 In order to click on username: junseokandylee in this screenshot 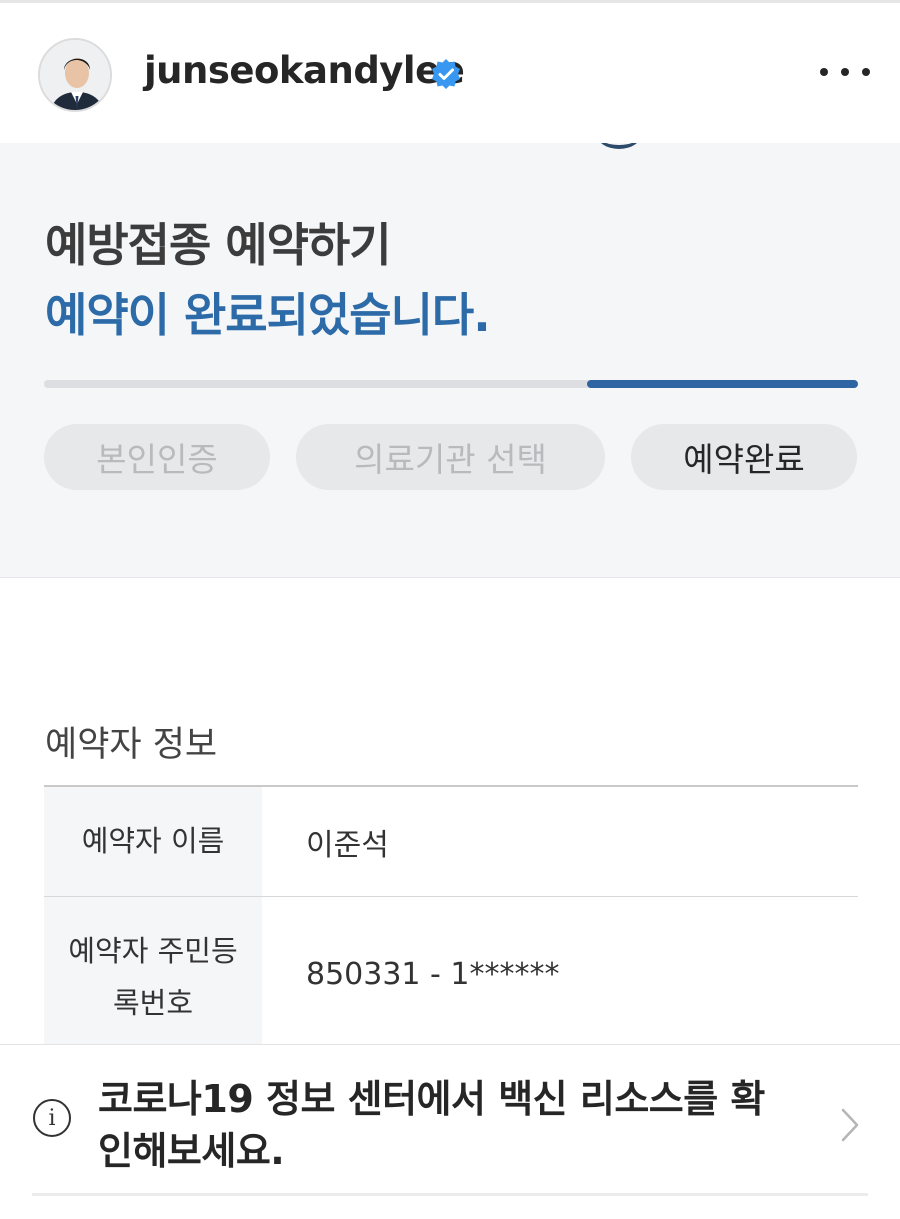, I will do `click(304, 70)`.